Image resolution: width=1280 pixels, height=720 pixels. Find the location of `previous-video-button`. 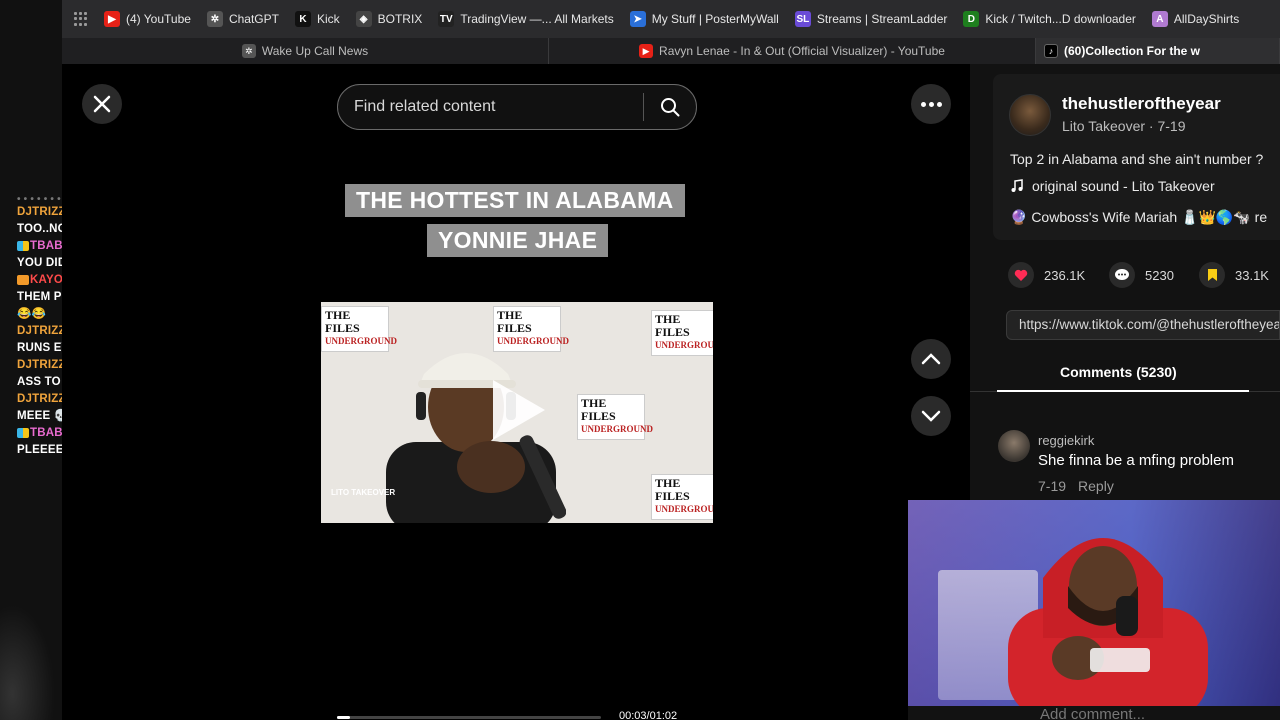

previous-video-button is located at coordinates (931, 359).